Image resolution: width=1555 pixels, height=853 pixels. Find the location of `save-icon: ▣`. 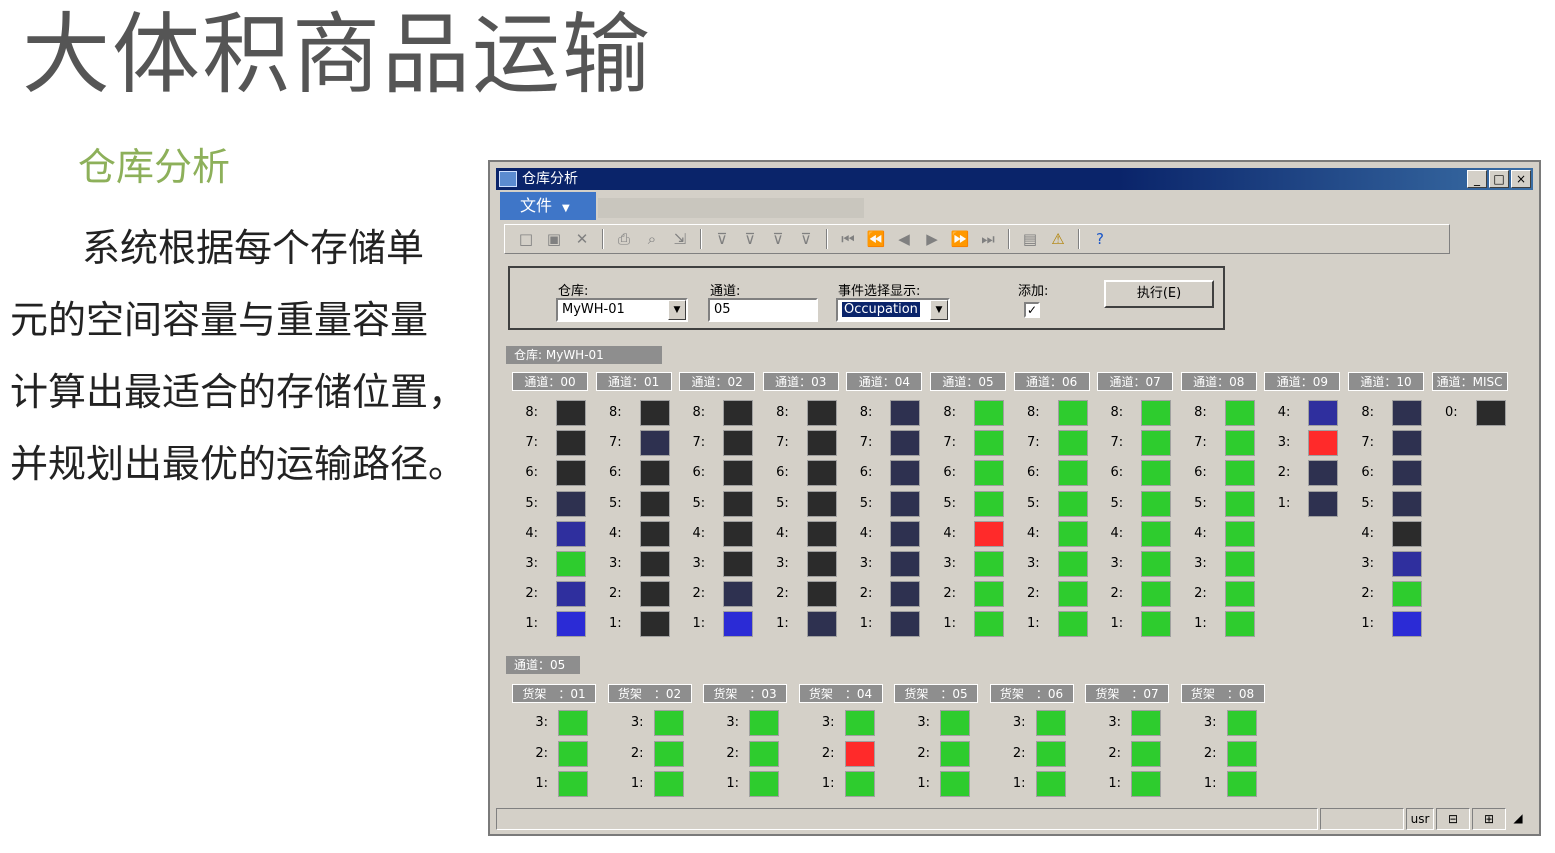

save-icon: ▣ is located at coordinates (554, 239).